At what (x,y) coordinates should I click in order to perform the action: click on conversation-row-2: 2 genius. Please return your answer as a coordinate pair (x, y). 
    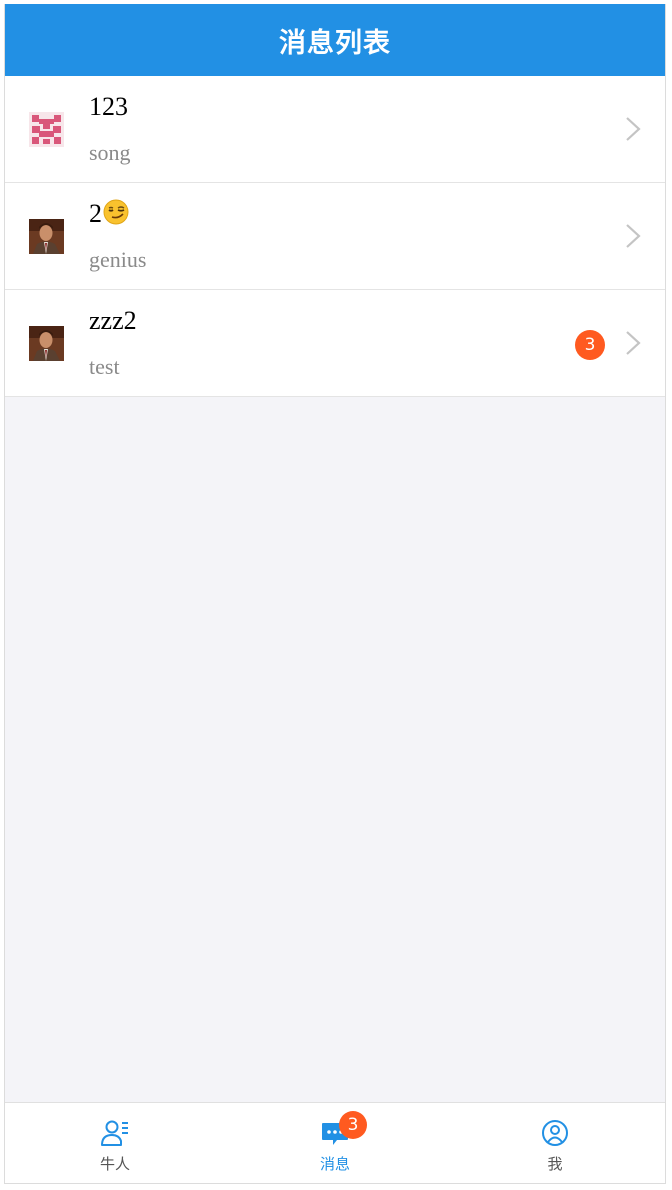
    Looking at the image, I should click on (335, 236).